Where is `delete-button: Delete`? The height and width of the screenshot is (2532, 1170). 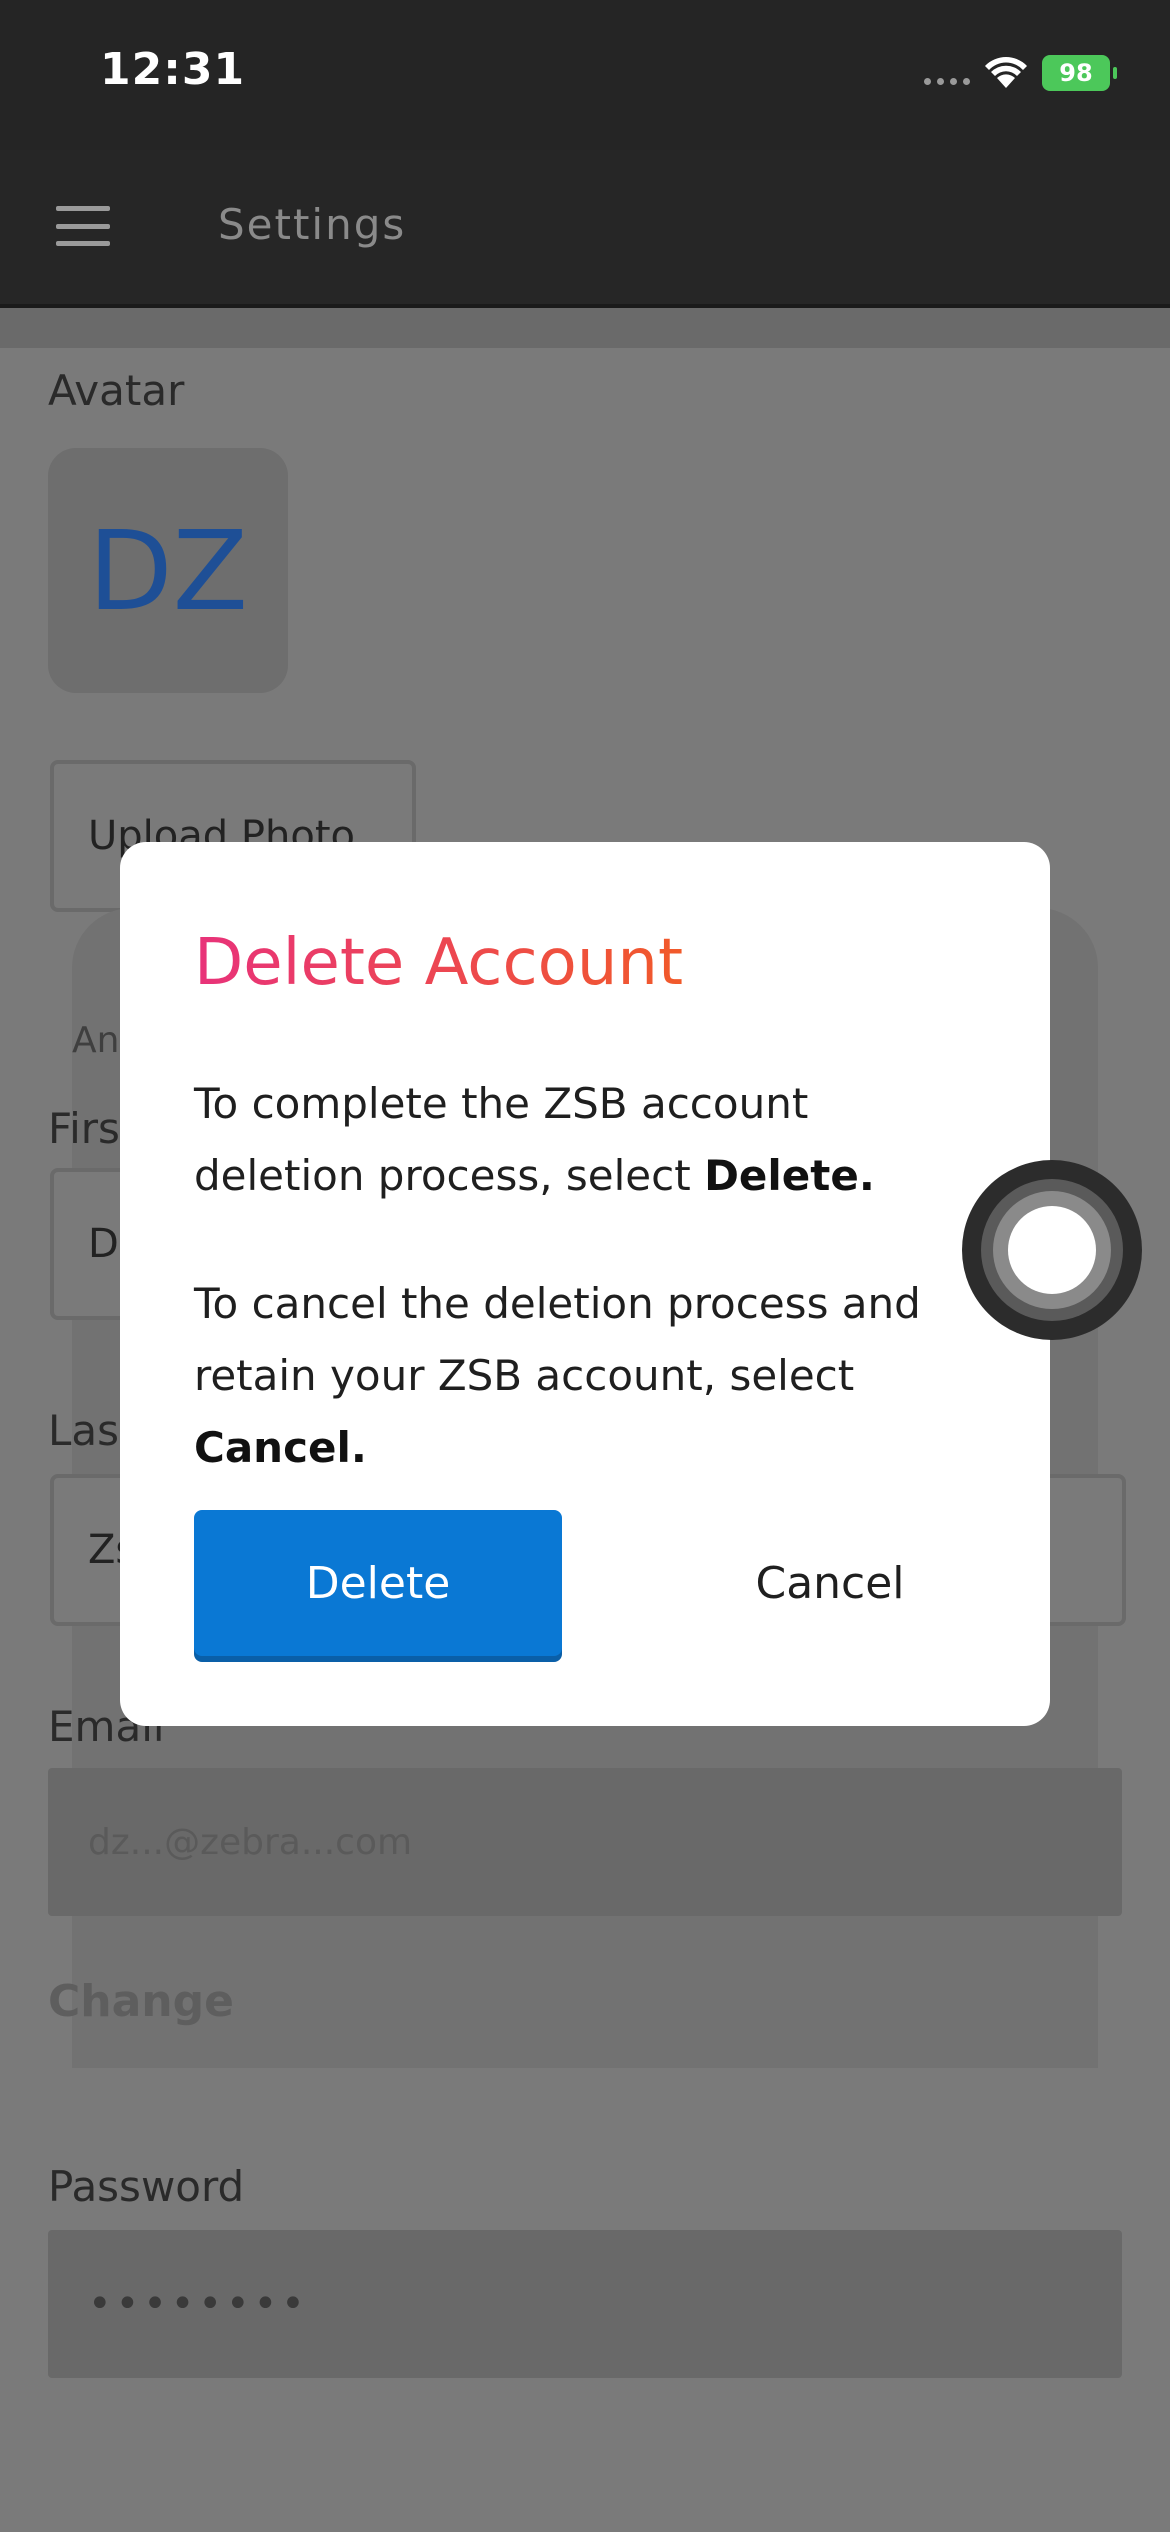 delete-button: Delete is located at coordinates (378, 1583).